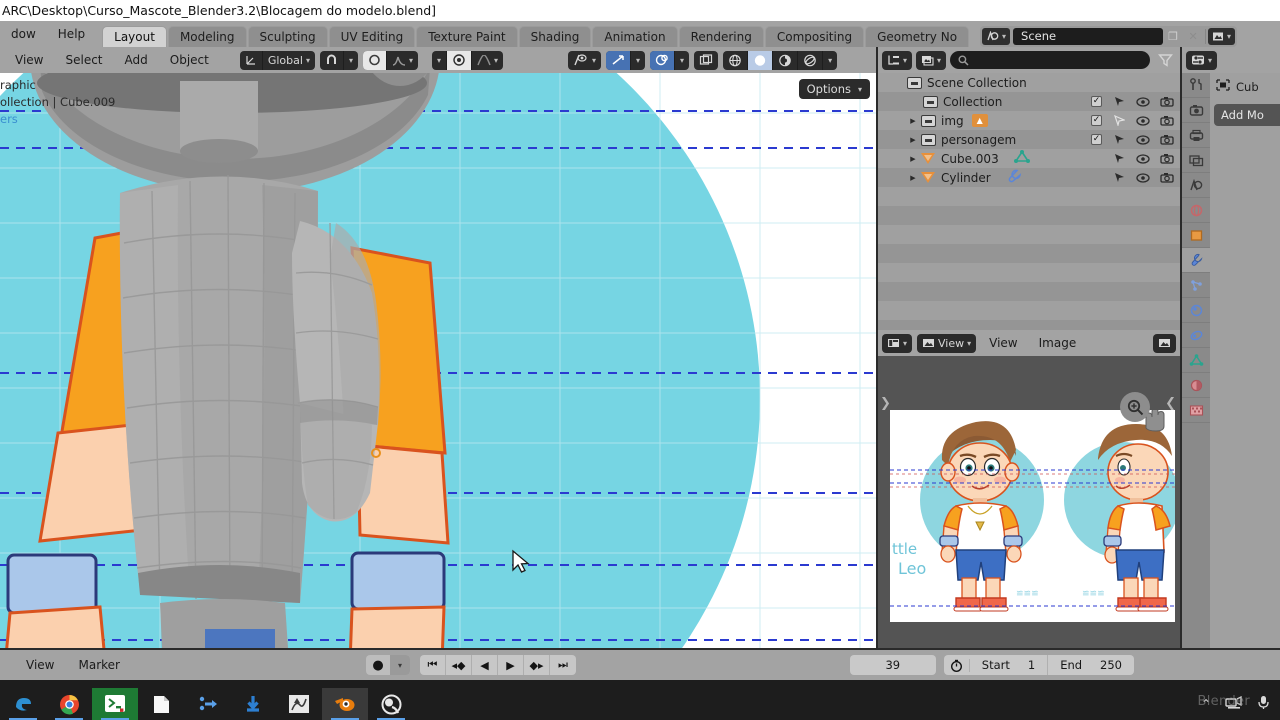 The height and width of the screenshot is (720, 1280). I want to click on timeline-menu-marker: Marker, so click(98, 665).